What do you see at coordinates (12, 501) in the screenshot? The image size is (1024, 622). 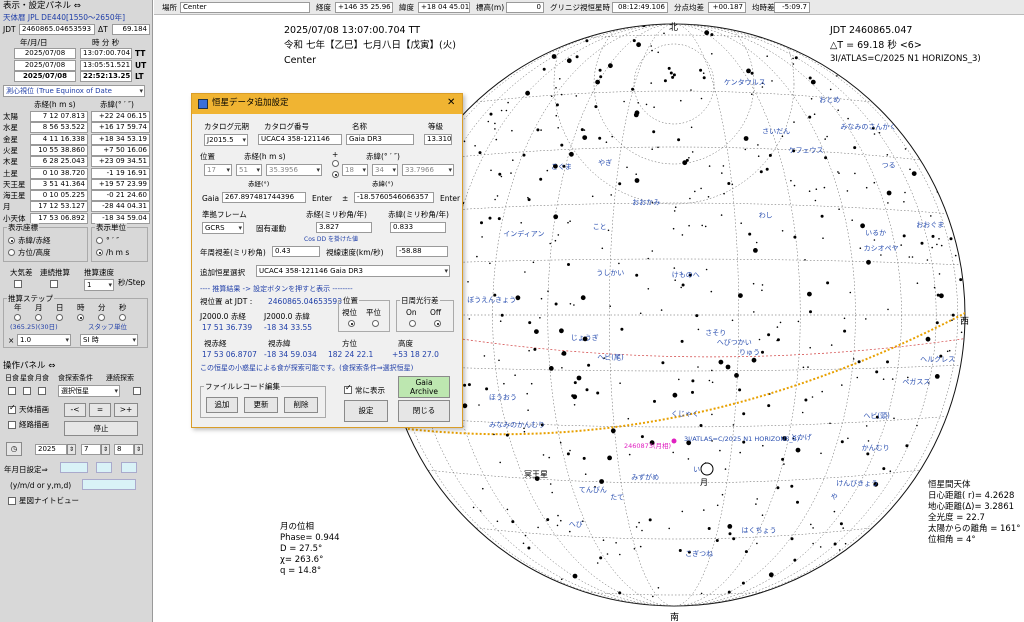 I see `night-view-checkbox` at bounding box center [12, 501].